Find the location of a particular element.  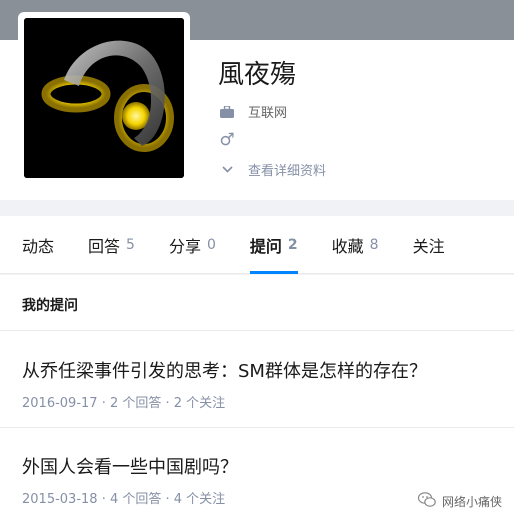

question-meta-2: 2015-03-18 · 4 个回答 · 4 个关注 is located at coordinates (123, 497).